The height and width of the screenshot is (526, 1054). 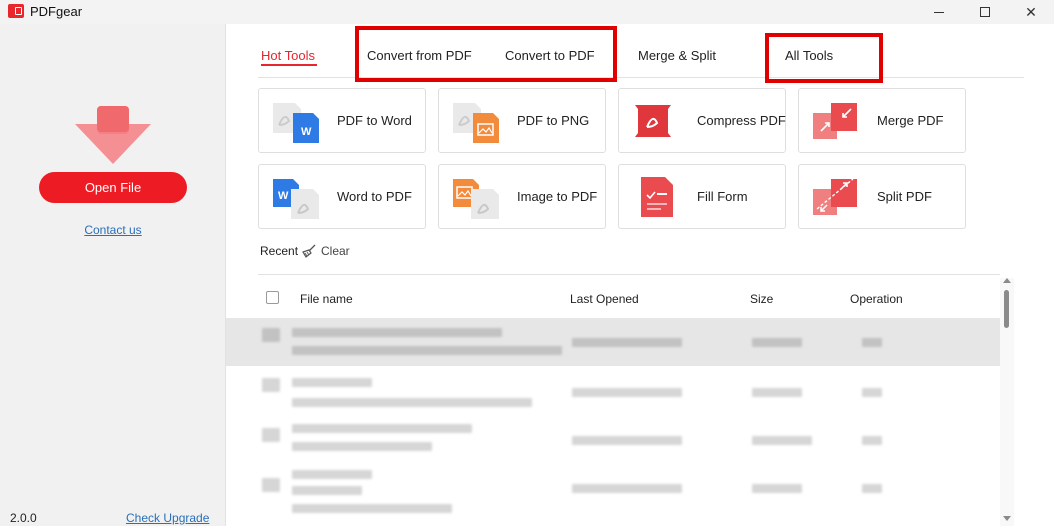 I want to click on column-size: Size, so click(x=761, y=299).